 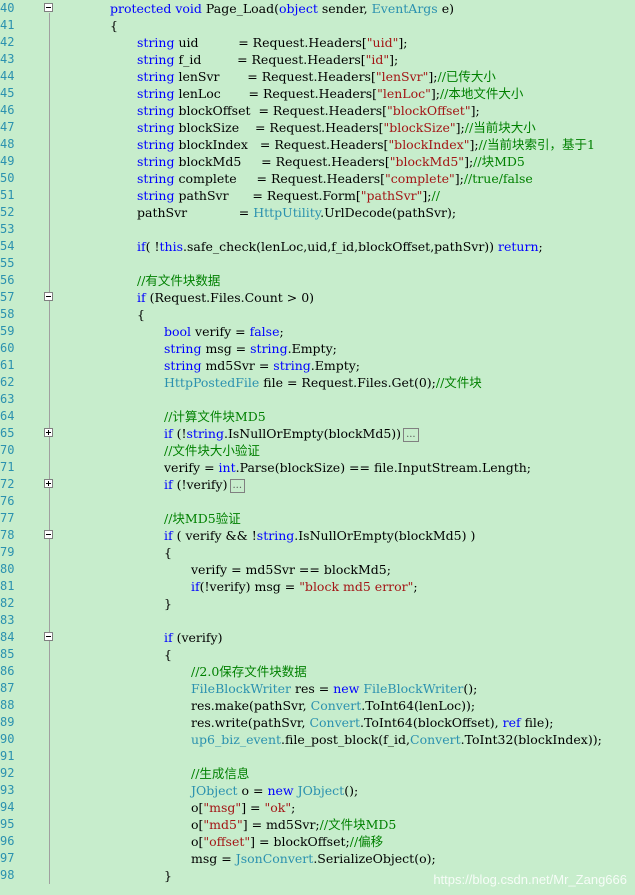 I want to click on code-line: 70 //文件块大小验证, so click(x=317, y=450).